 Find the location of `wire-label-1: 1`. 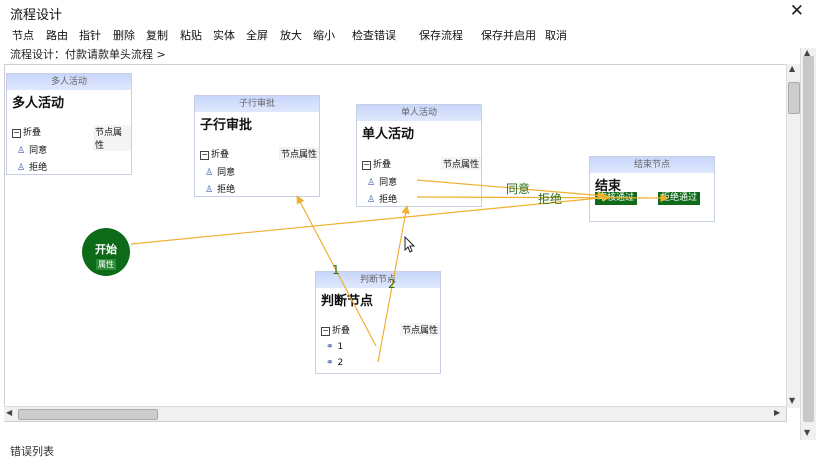

wire-label-1: 1 is located at coordinates (336, 270).